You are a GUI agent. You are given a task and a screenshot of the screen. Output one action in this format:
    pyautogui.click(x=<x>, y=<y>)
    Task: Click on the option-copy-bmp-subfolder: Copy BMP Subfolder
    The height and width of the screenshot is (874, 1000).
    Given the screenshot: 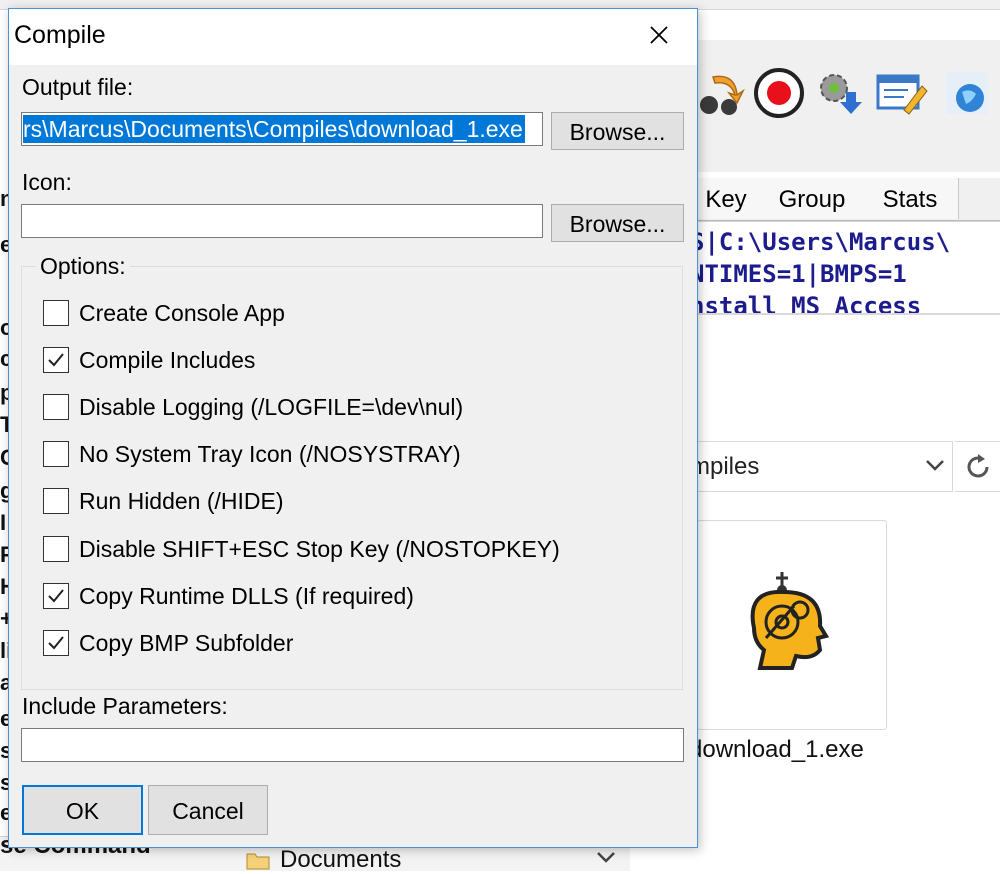 What is the action you would take?
    pyautogui.click(x=168, y=643)
    